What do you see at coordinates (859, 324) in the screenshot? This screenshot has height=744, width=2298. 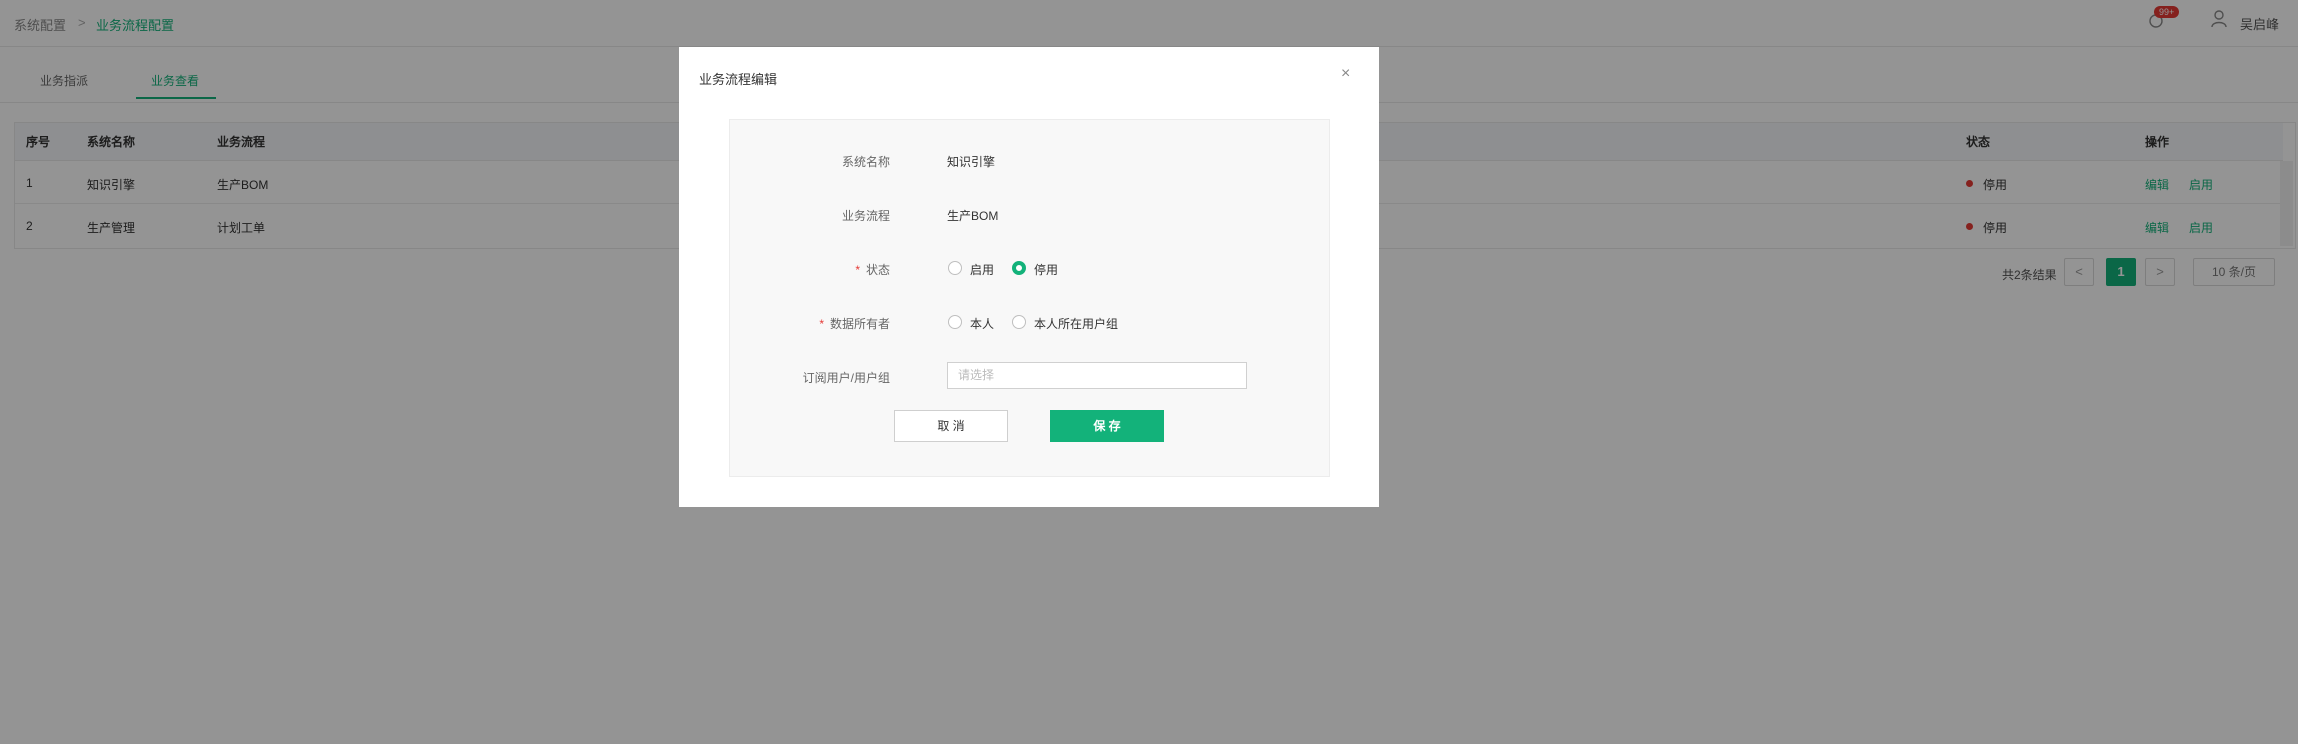 I see `owner-label-text: 数据所有者` at bounding box center [859, 324].